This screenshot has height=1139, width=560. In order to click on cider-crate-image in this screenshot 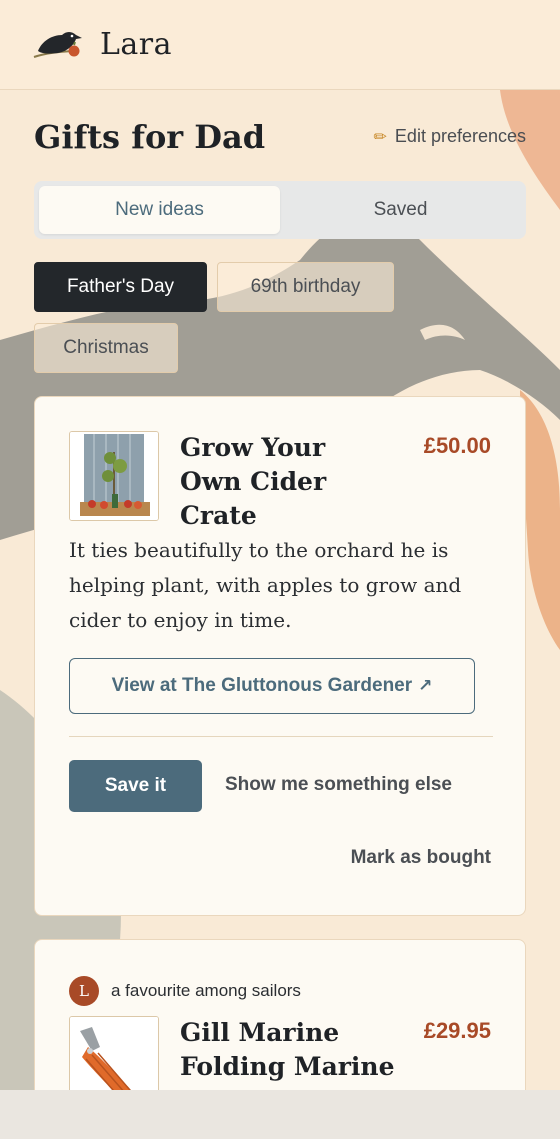, I will do `click(114, 476)`.